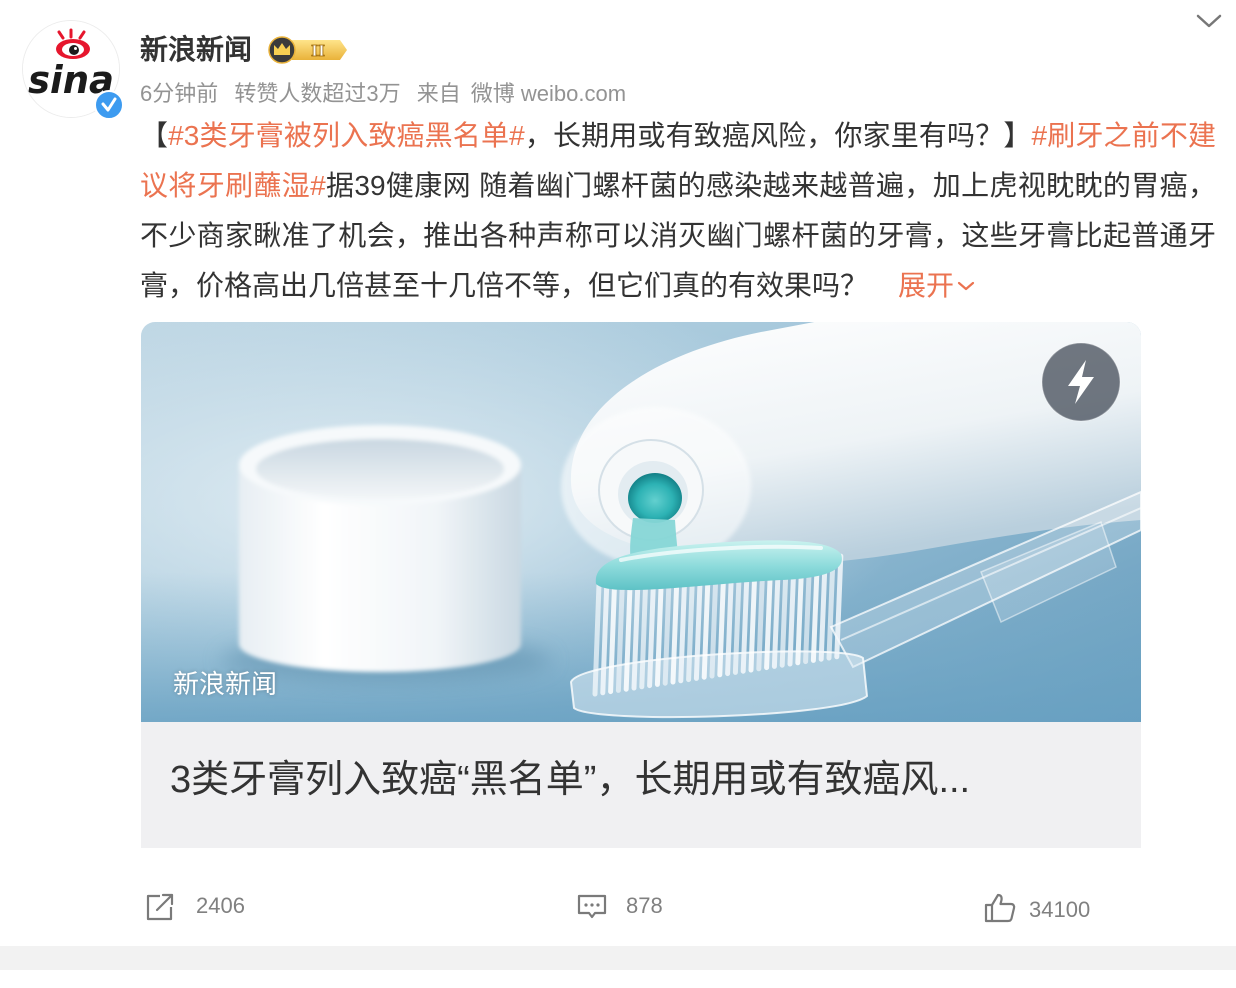 This screenshot has height=988, width=1236. I want to click on text-segment: 据39健康网 随着幽门螺杆菌的感染越来越普遍，加上虎视眈眈的胃癌，, so click(770, 185).